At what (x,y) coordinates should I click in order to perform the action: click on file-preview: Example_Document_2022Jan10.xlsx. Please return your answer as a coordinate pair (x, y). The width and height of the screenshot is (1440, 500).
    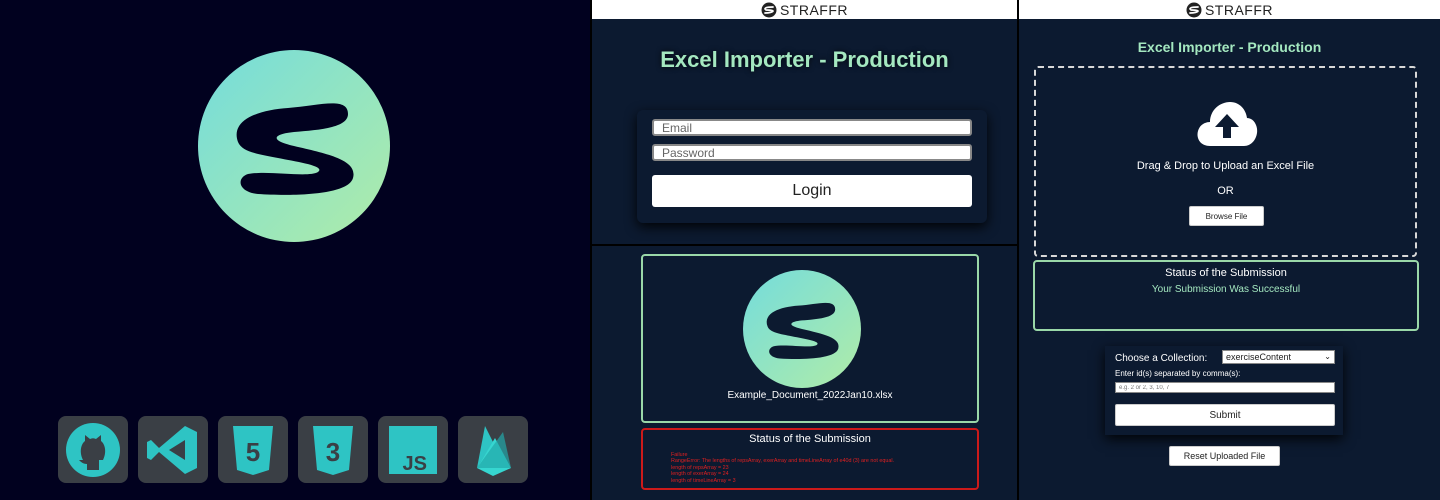
    Looking at the image, I should click on (810, 338).